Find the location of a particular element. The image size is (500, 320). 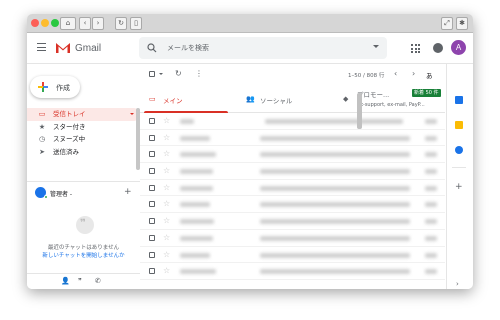

select-options-icon is located at coordinates (161, 74).